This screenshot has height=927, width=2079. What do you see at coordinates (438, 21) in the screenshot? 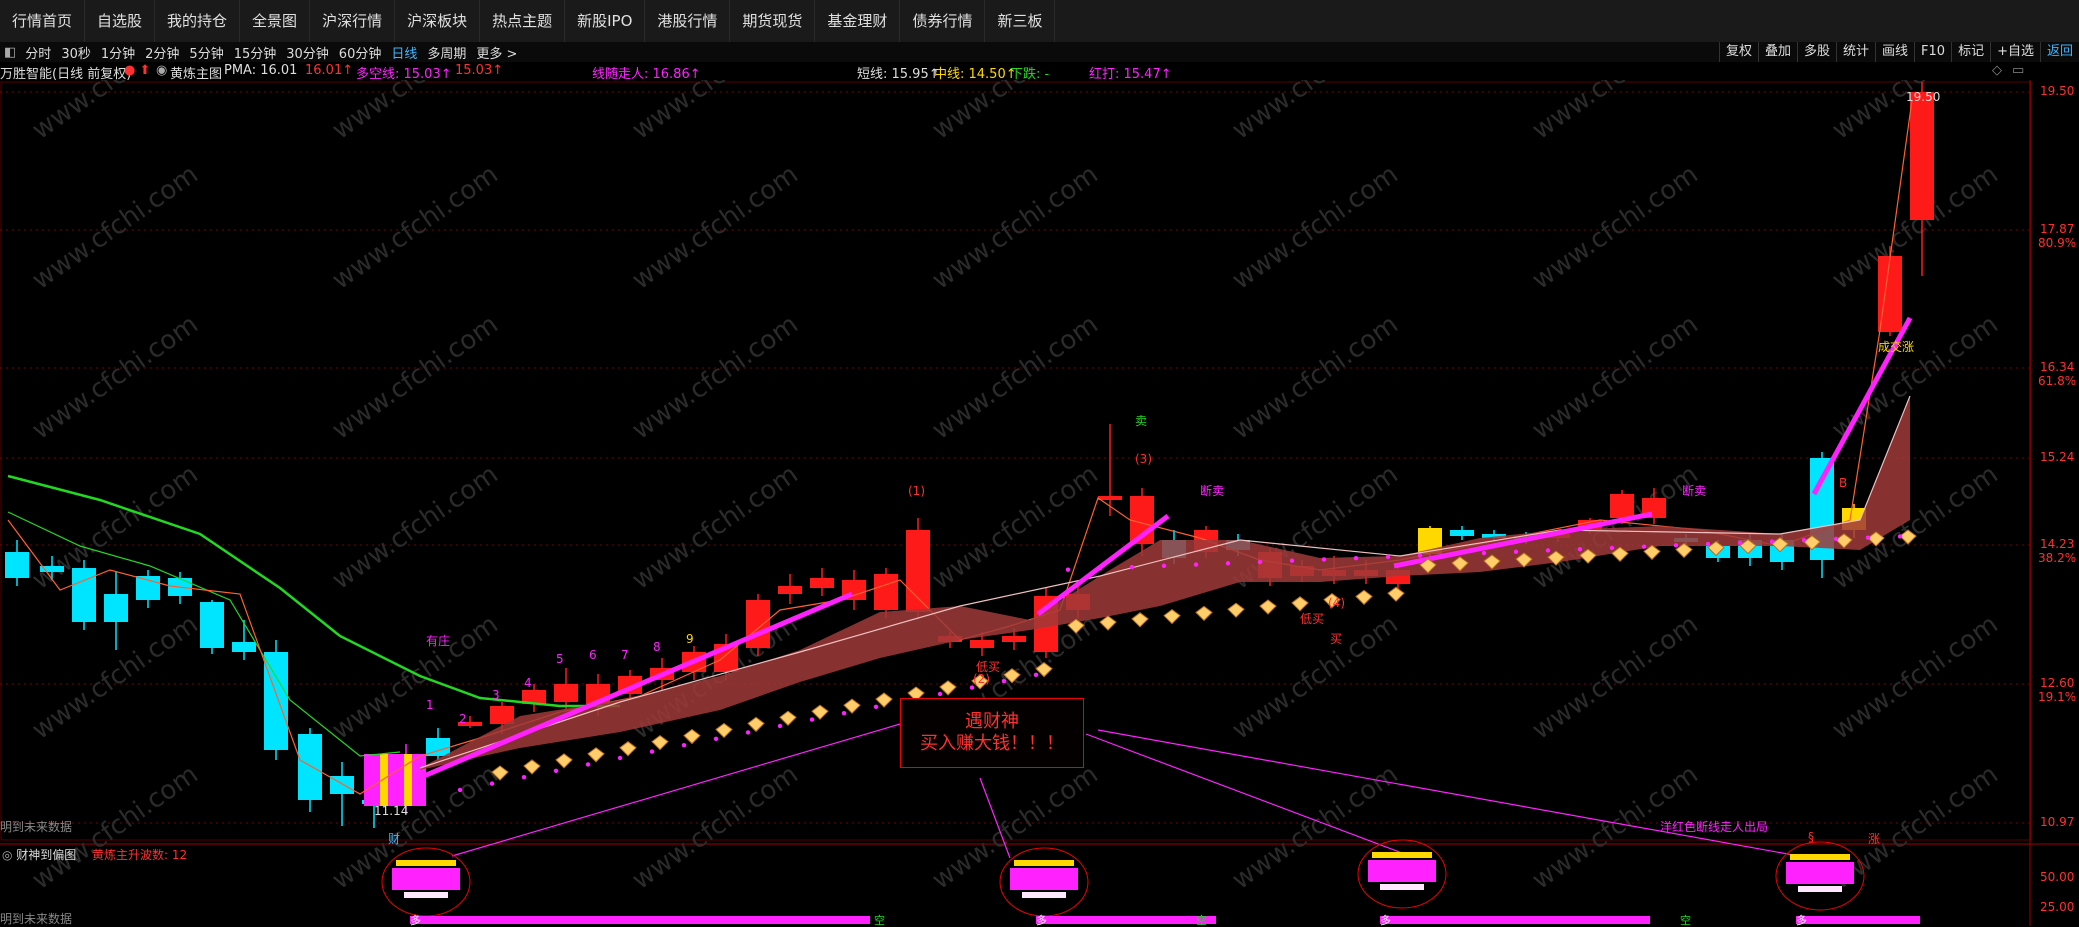
I see `nav-tab-5: 沪深板块` at bounding box center [438, 21].